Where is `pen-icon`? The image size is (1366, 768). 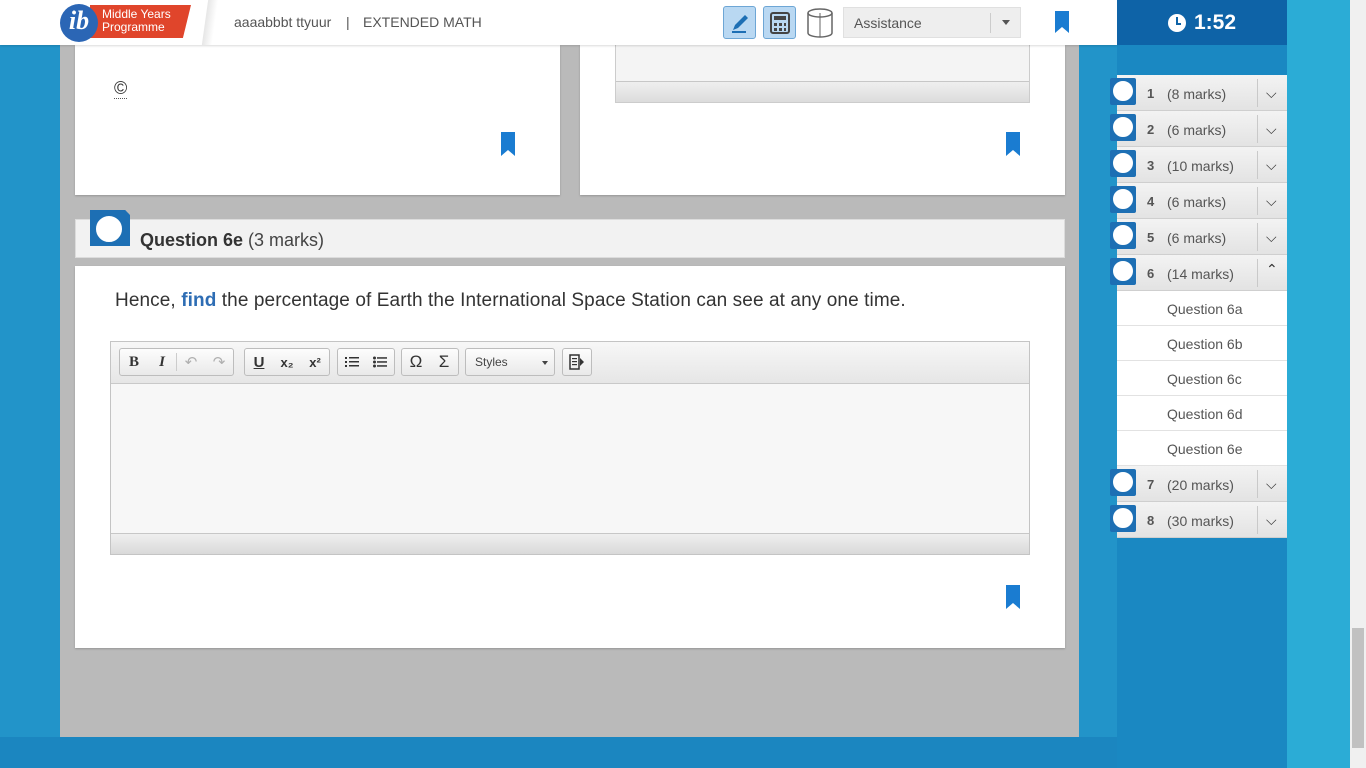 pen-icon is located at coordinates (739, 23).